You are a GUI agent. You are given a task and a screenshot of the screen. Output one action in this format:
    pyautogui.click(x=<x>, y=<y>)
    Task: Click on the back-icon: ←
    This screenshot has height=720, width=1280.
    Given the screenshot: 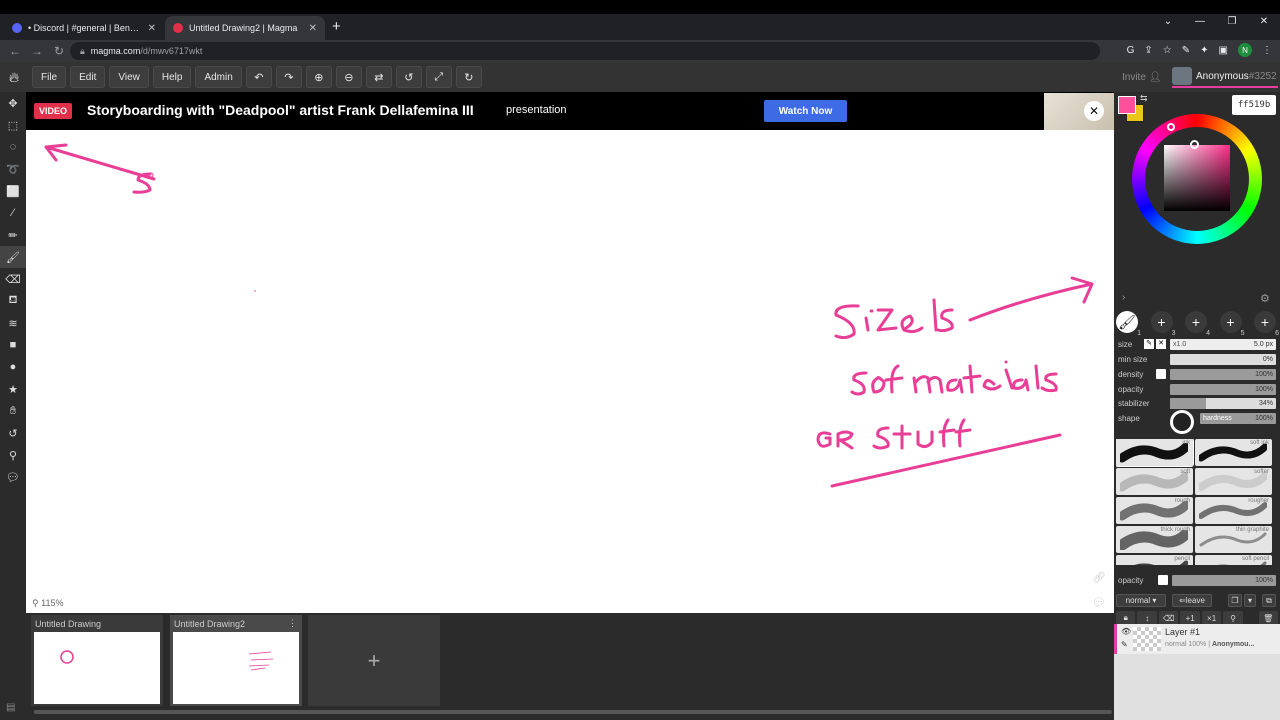 What is the action you would take?
    pyautogui.click(x=15, y=51)
    